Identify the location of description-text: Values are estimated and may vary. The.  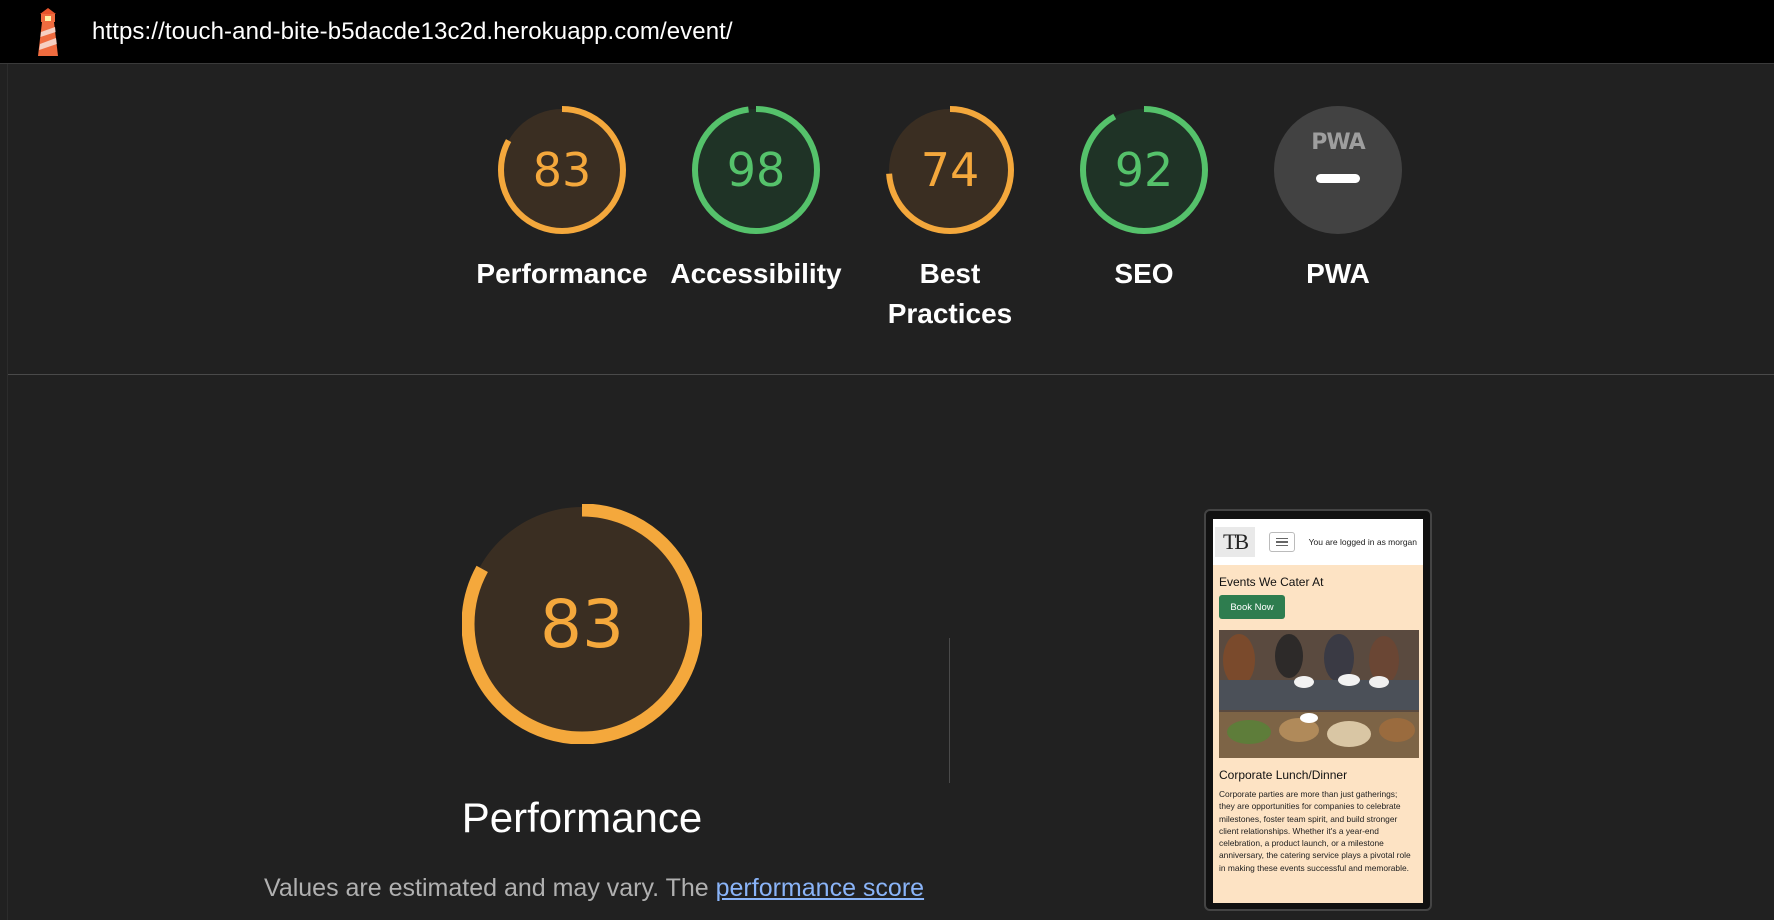
(486, 888).